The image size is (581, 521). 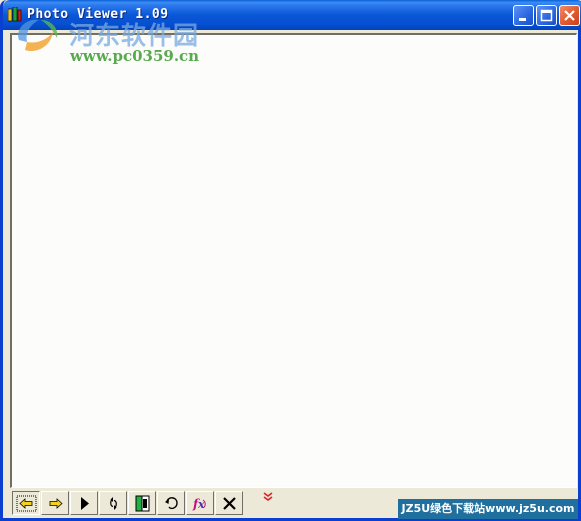 I want to click on fx-effects-icon: f x, so click(x=199, y=504).